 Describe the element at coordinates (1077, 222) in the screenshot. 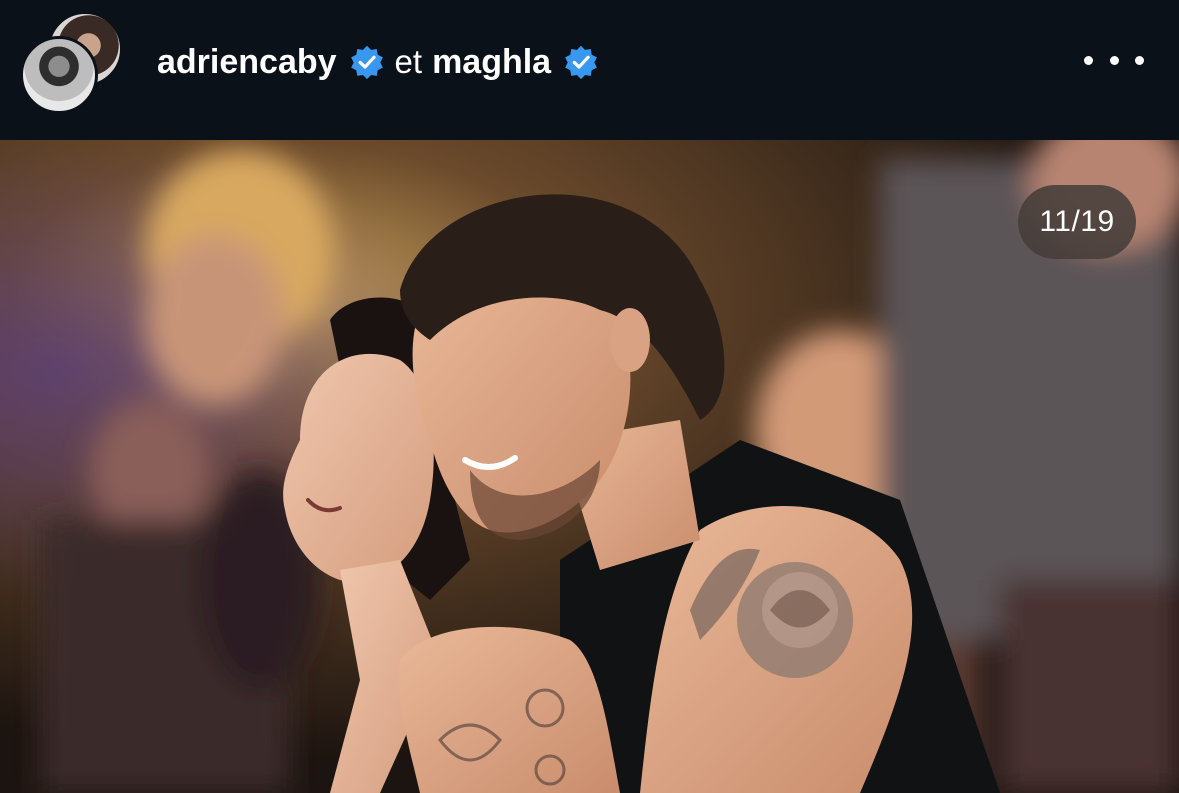

I see `carousel-counter-badge: 11/19` at that location.